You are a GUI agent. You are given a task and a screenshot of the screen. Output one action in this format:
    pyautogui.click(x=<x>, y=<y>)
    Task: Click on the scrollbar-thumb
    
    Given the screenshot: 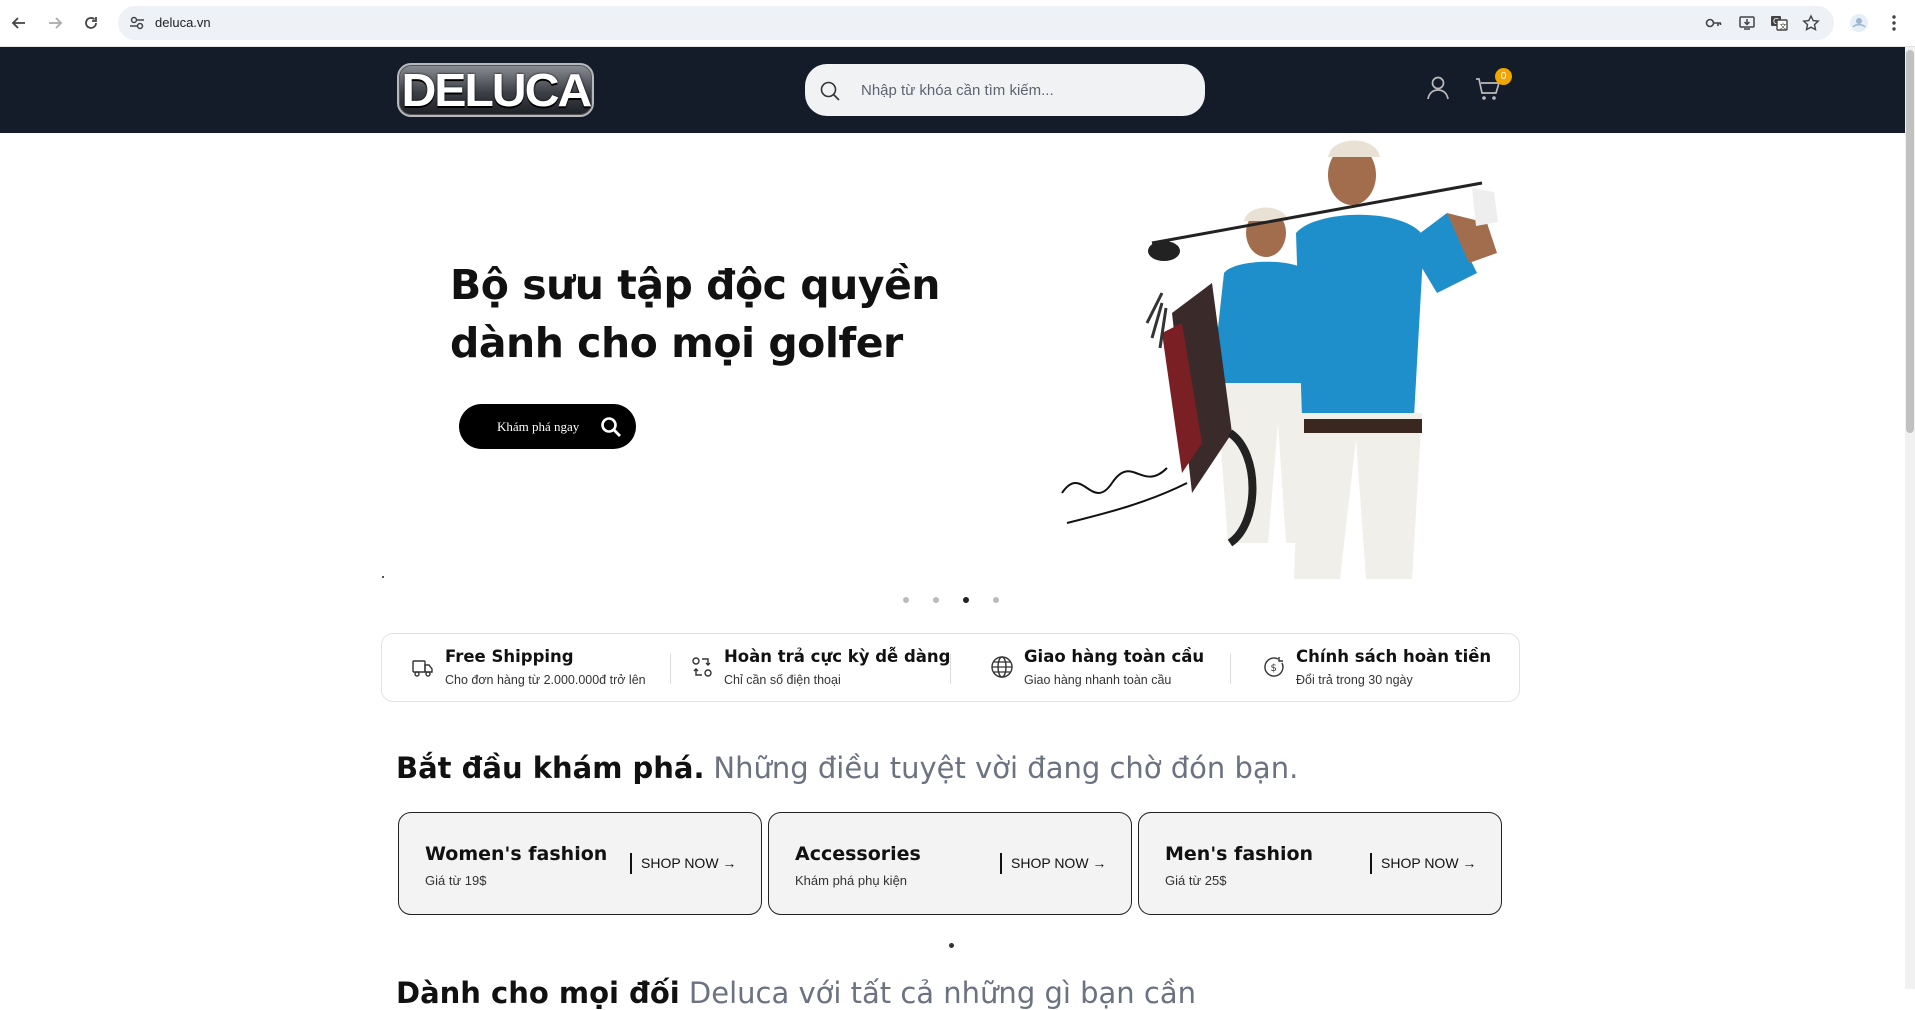 What is the action you would take?
    pyautogui.click(x=1910, y=241)
    